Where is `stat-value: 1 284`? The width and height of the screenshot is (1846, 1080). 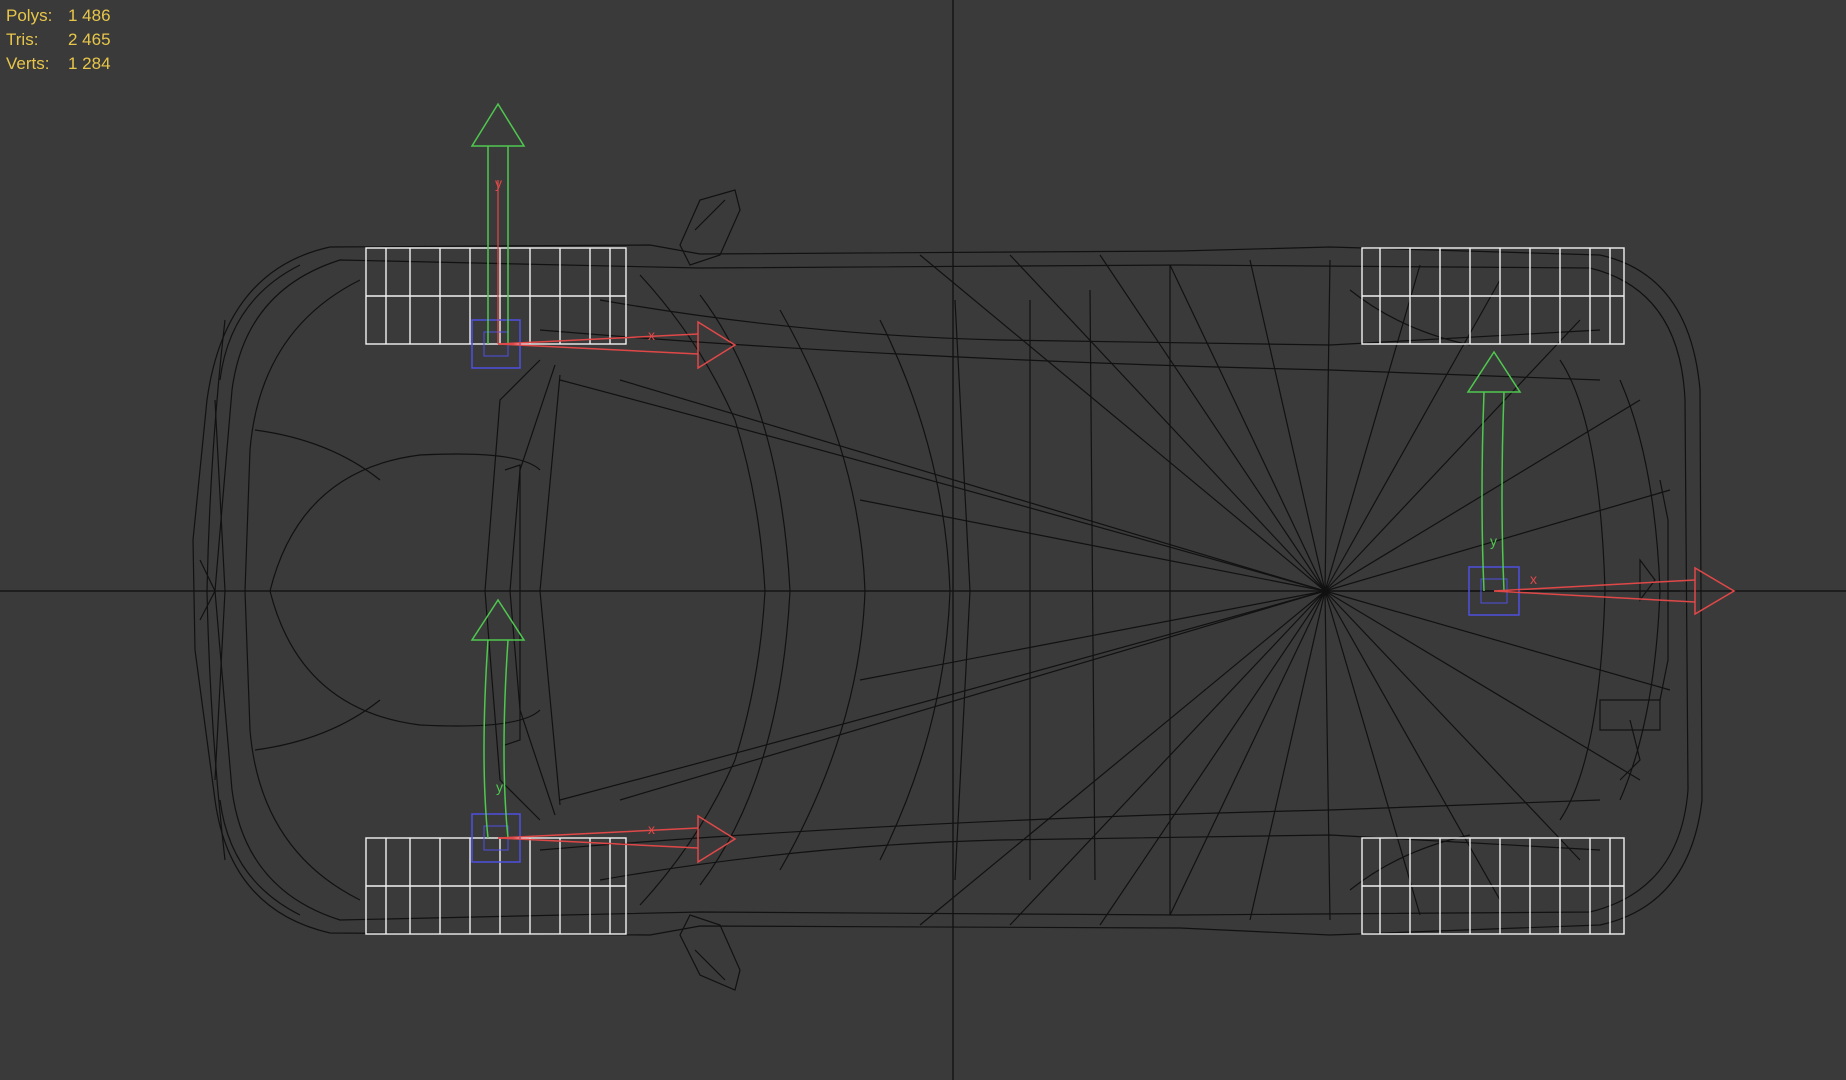 stat-value: 1 284 is located at coordinates (89, 63).